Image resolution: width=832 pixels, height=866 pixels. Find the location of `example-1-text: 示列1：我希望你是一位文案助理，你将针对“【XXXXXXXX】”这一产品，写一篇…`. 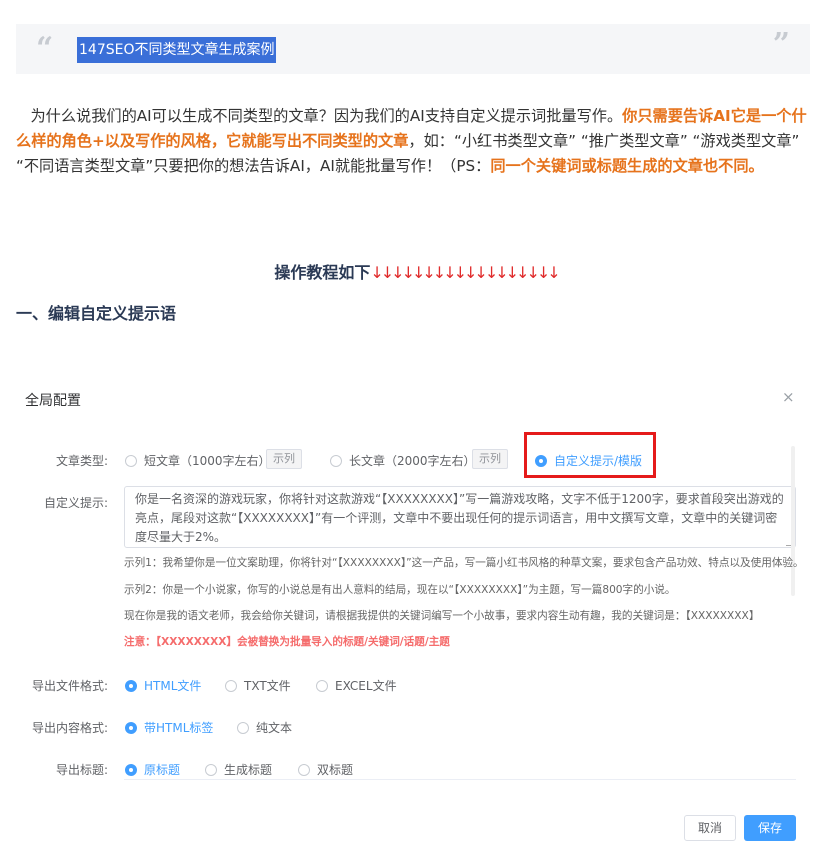

example-1-text: 示列1：我希望你是一位文案助理，你将针对“【XXXXXXXX】”这一产品，写一篇… is located at coordinates (464, 563).